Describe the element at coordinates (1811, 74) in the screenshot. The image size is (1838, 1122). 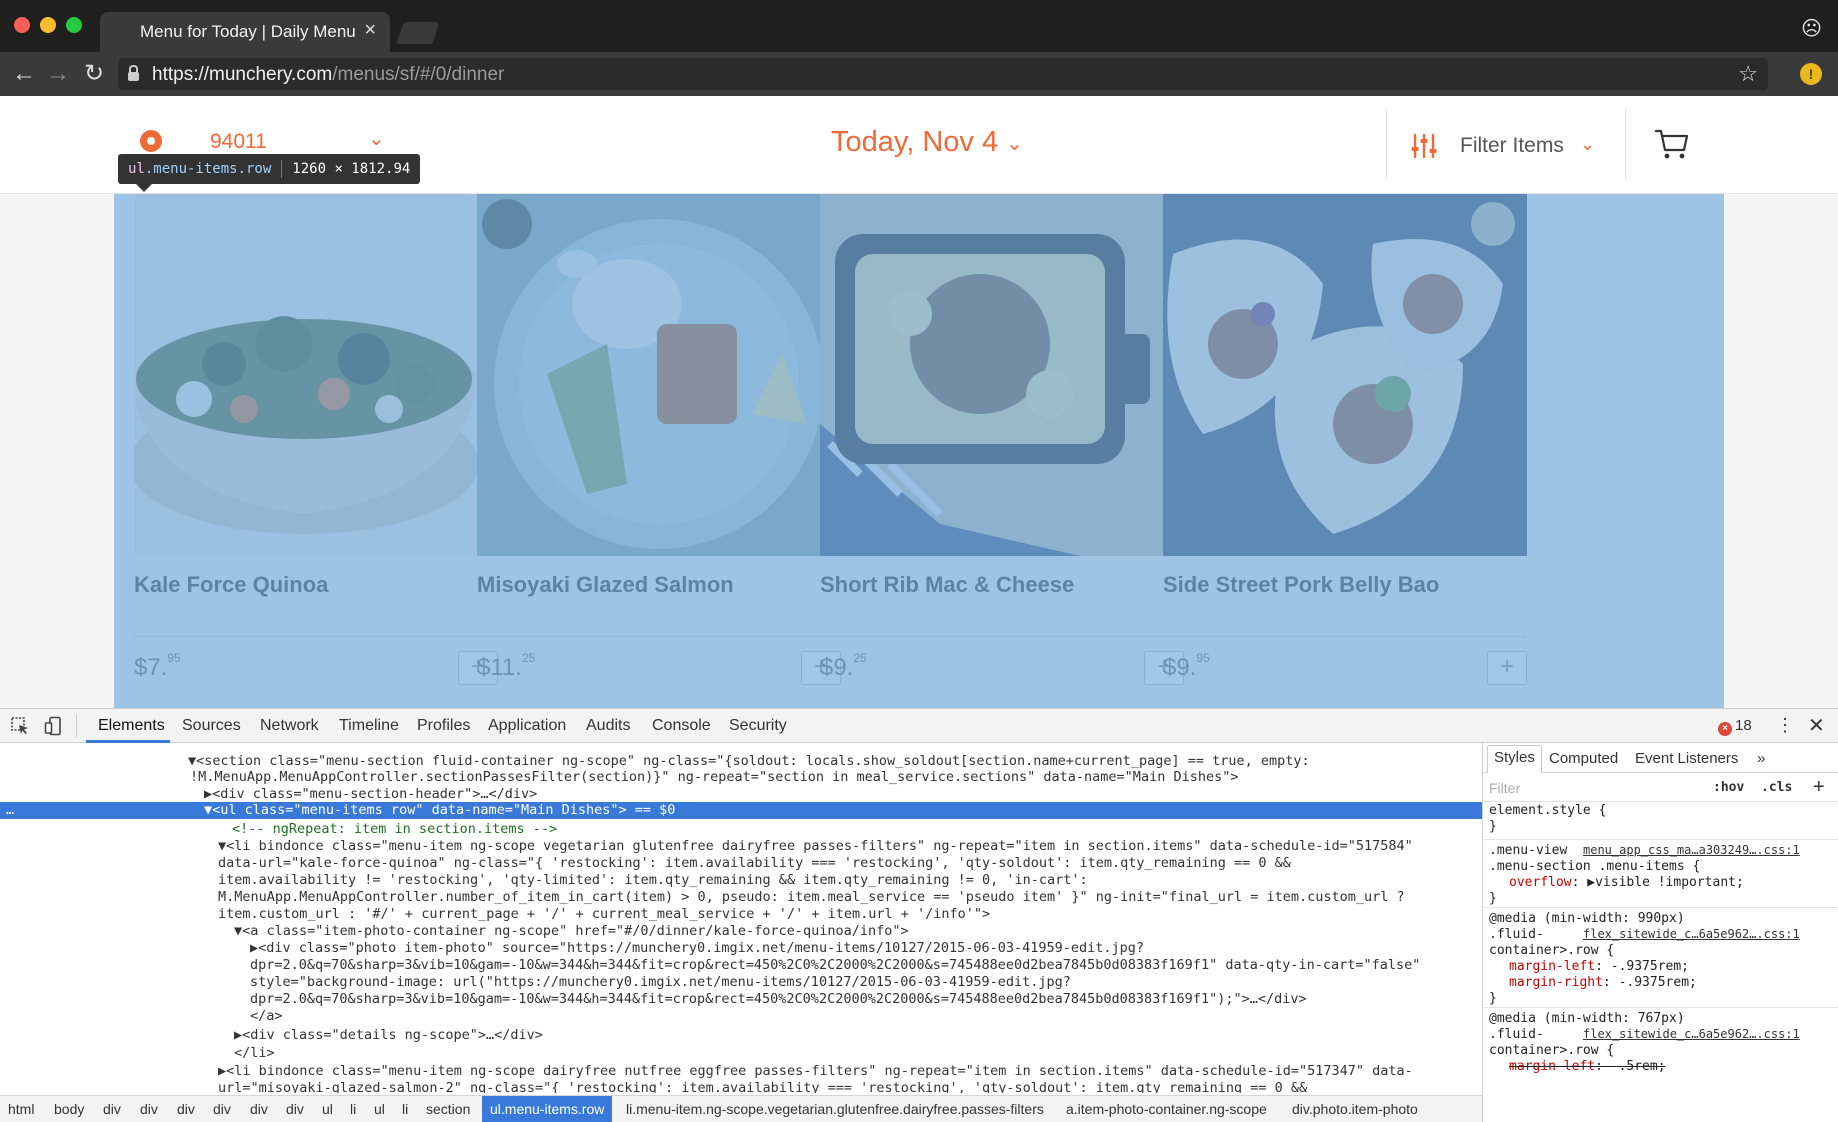
I see `extension-icon: !` at that location.